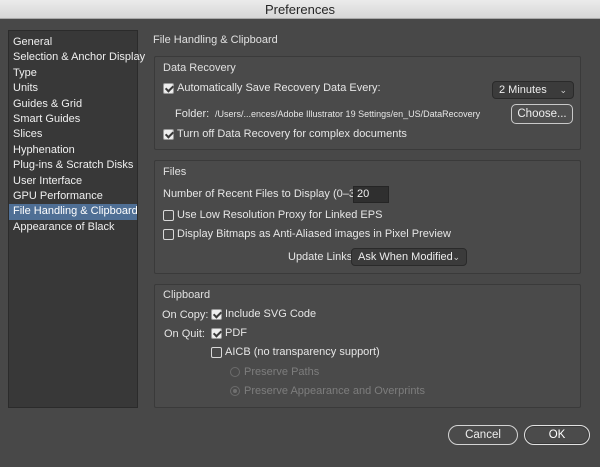 This screenshot has height=467, width=600. Describe the element at coordinates (168, 134) in the screenshot. I see `turn-off-recovery-checkbox` at that location.